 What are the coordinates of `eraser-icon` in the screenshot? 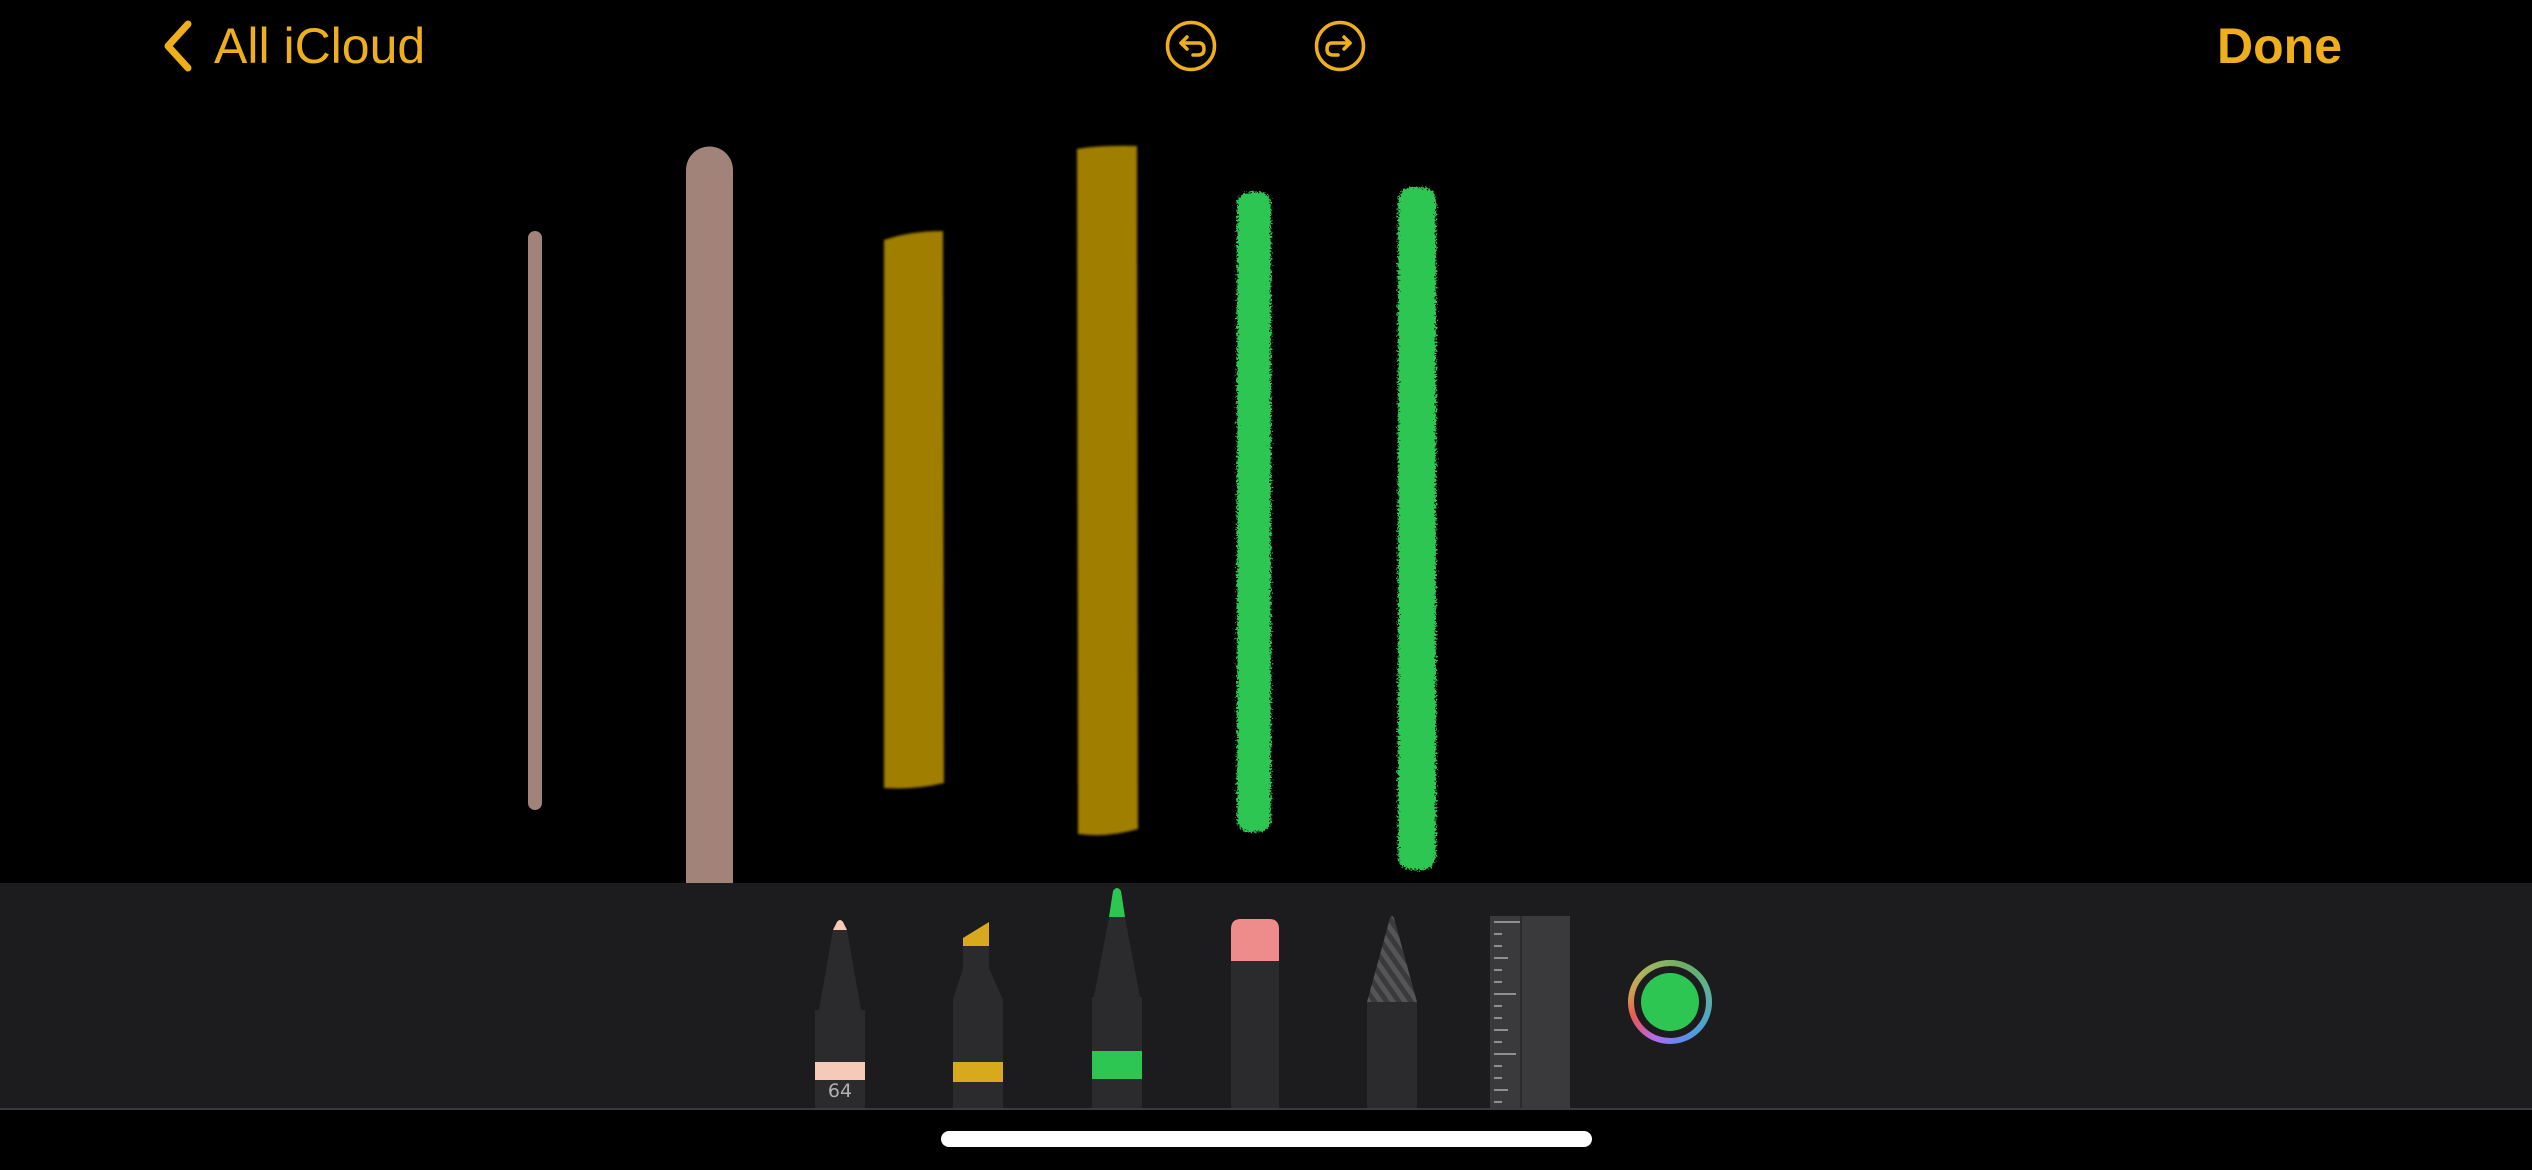 It's located at (1255, 1013).